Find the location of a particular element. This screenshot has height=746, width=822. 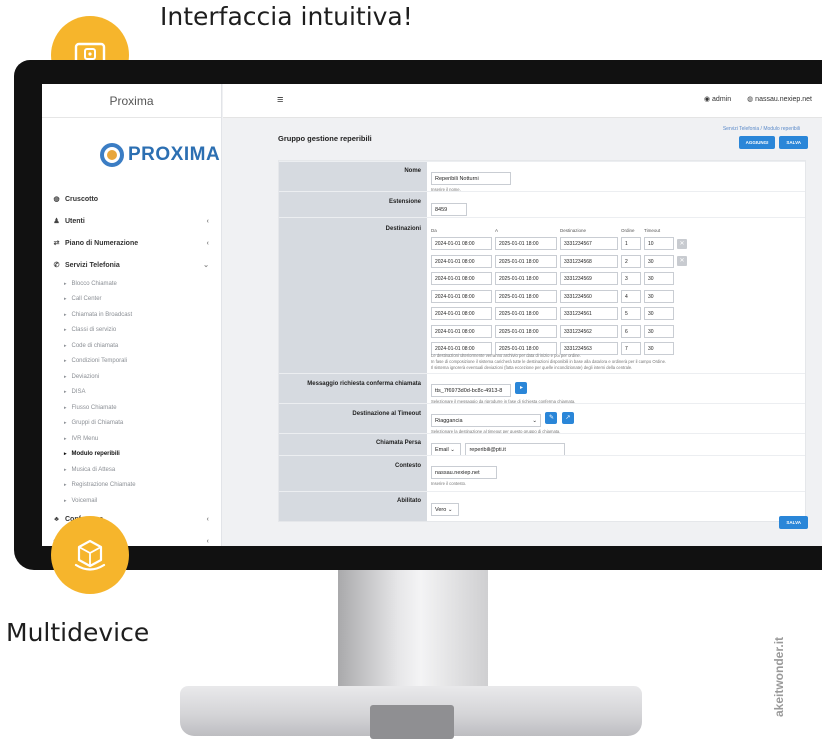

play-icon: ▸ is located at coordinates (521, 387).